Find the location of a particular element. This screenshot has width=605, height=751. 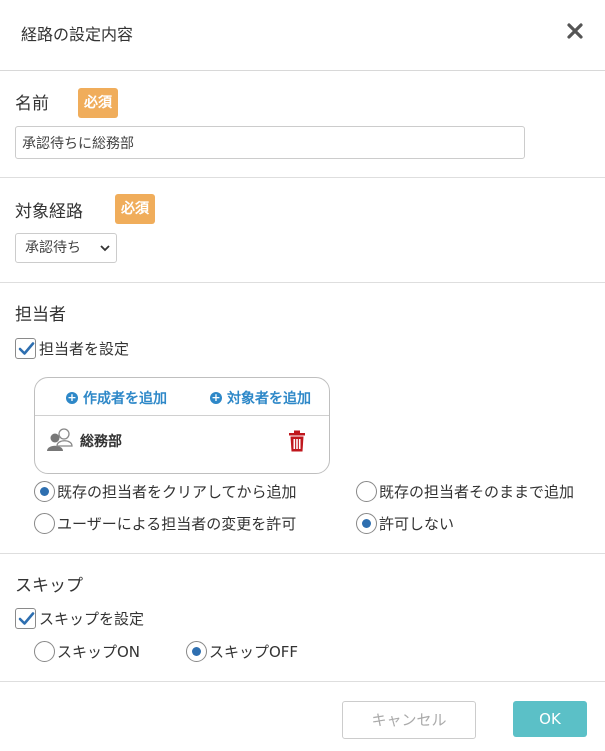

radio-allow-option: ユーザーによる担当者の変更を許可 is located at coordinates (165, 523).